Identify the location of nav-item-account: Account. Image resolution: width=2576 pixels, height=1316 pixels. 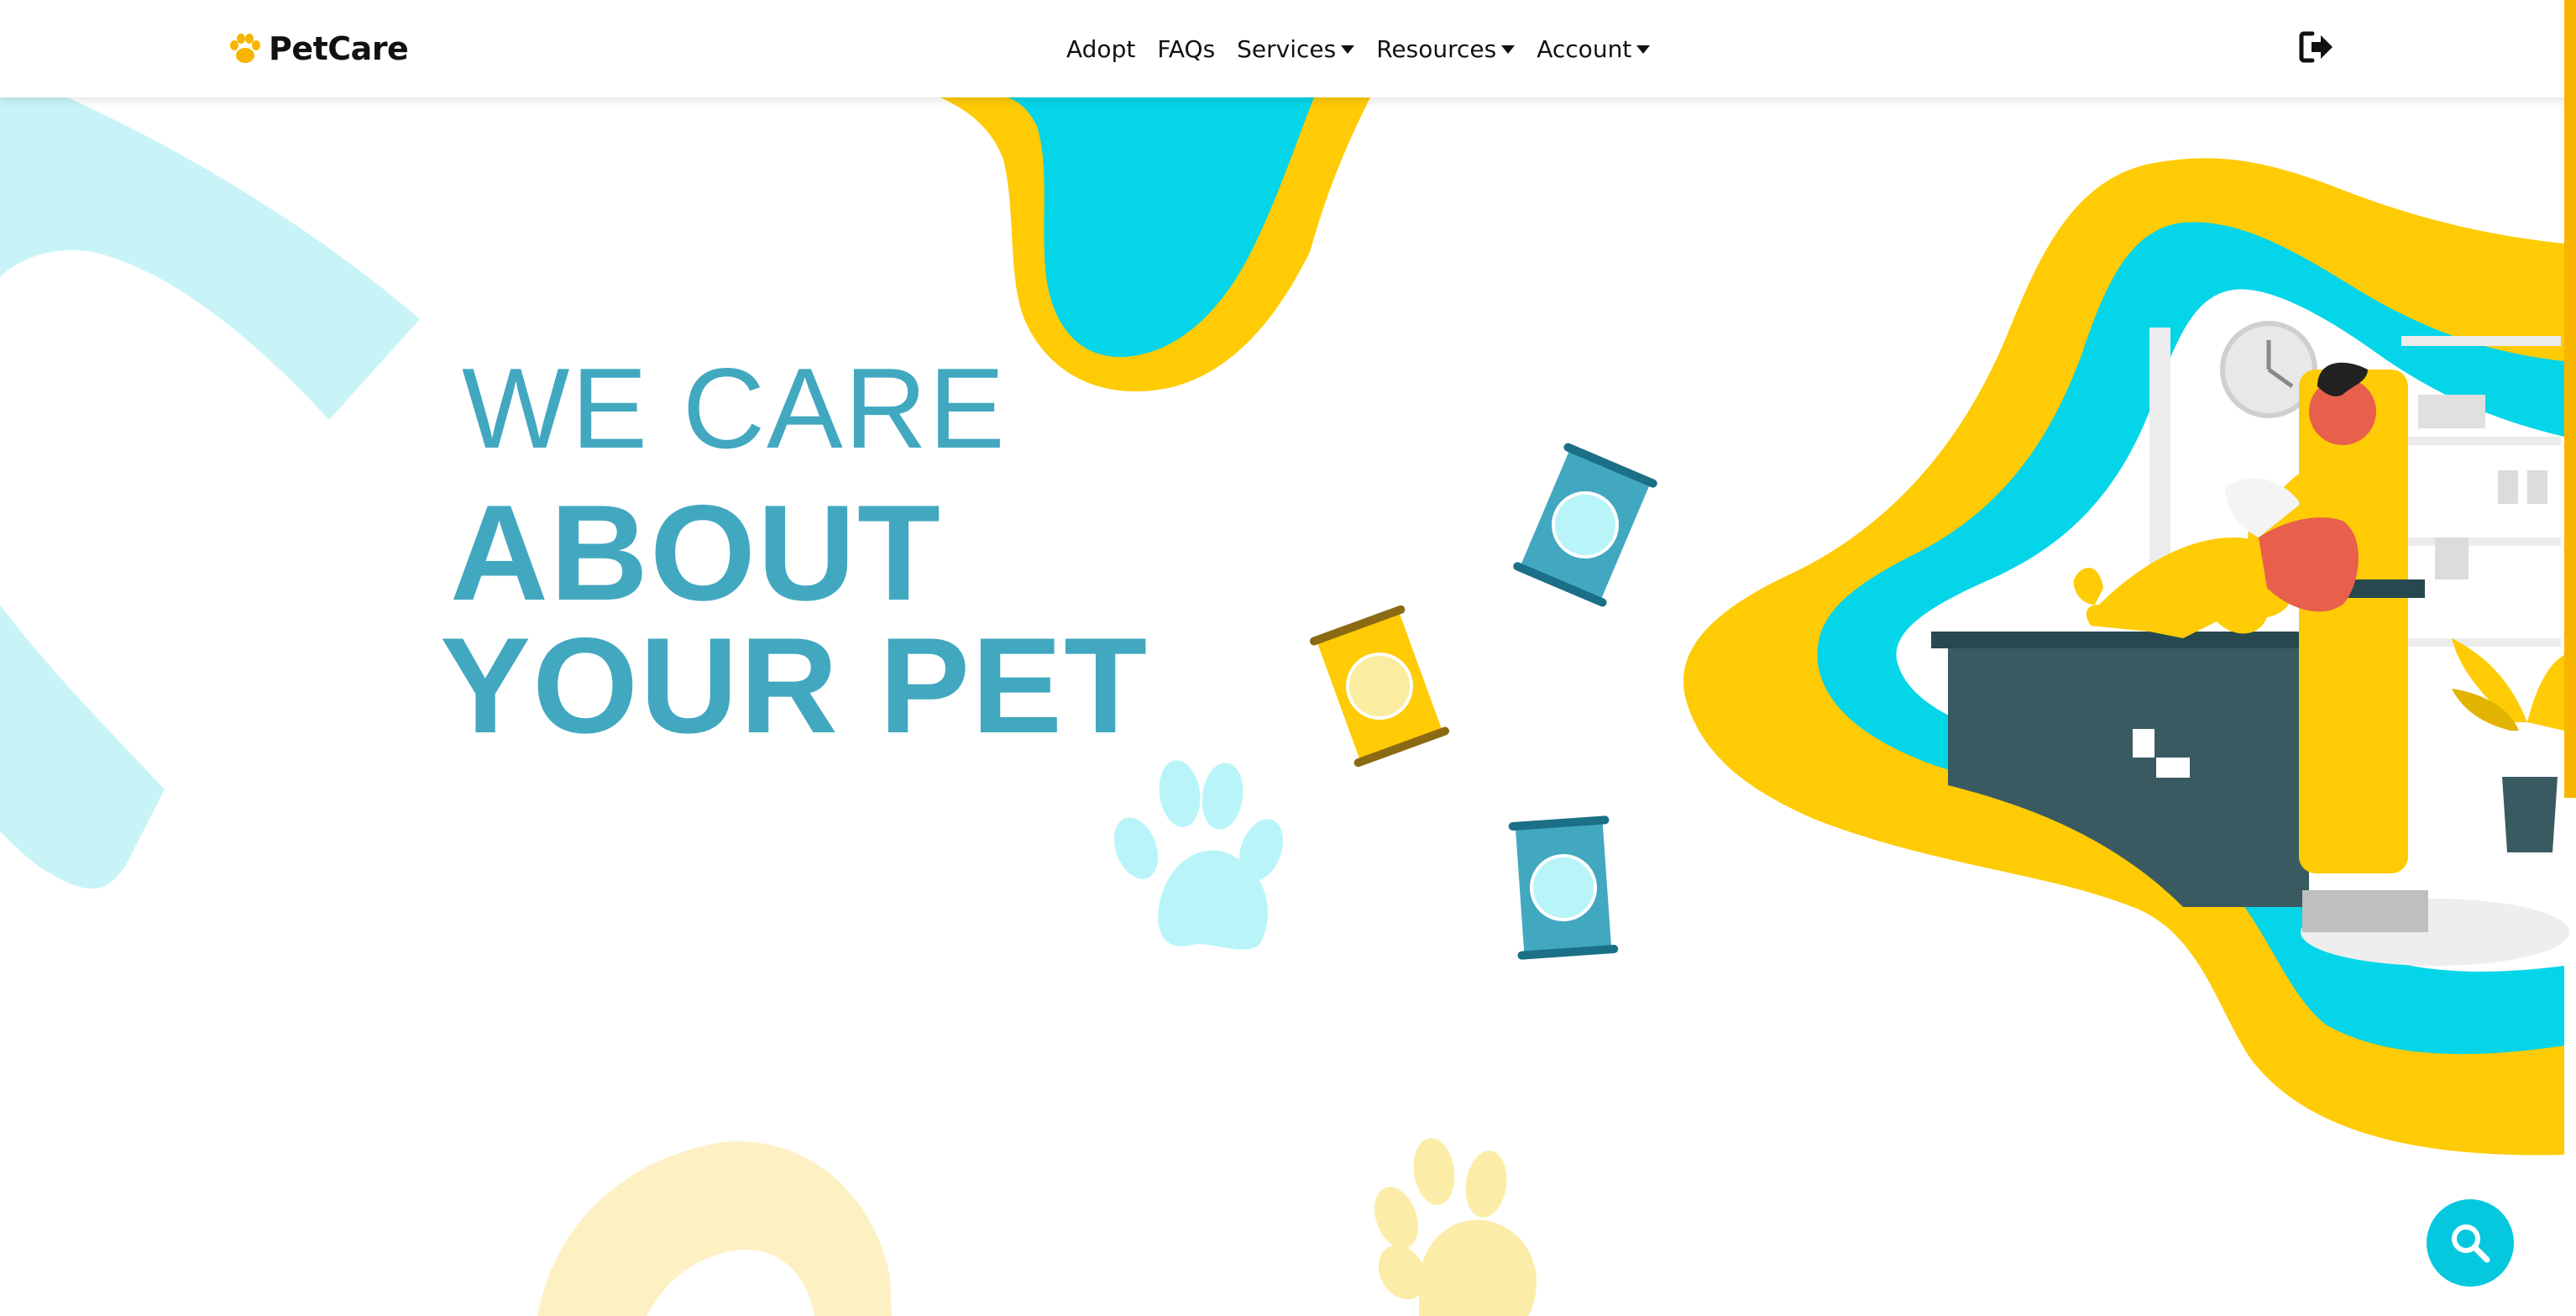
(1594, 48).